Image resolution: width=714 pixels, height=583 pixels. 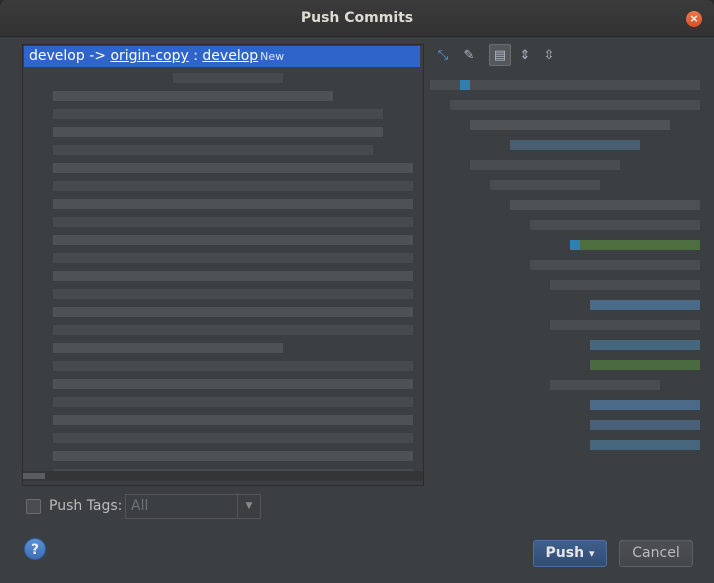 I want to click on push-tags-option: Push Tags:, so click(x=74, y=506).